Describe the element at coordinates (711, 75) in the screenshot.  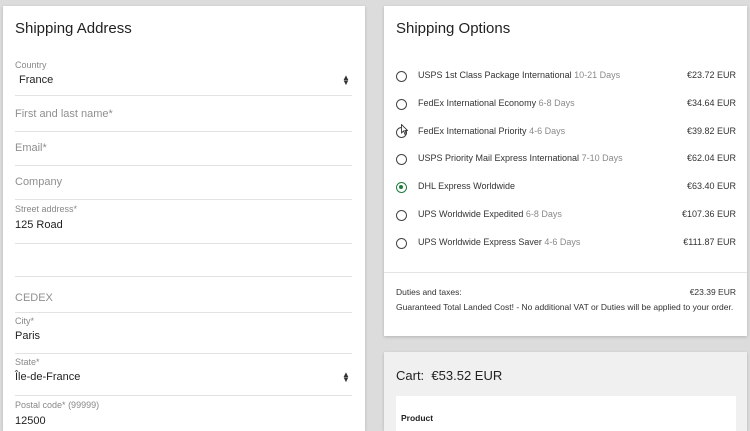
I see `shipping-option-price: €23.72 EUR` at that location.